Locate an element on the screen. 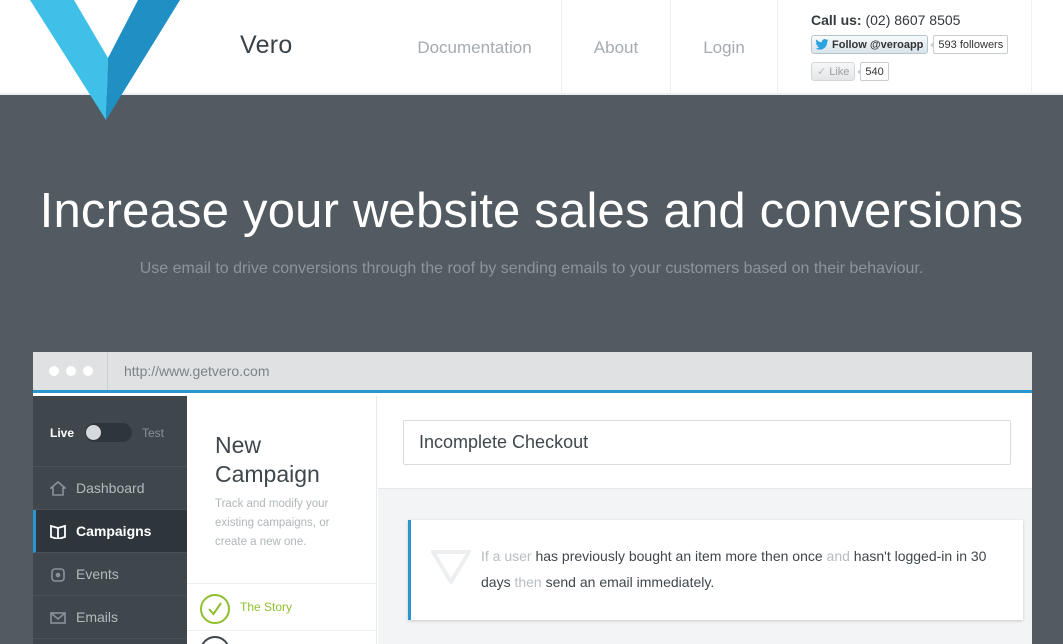 Image resolution: width=1063 pixels, height=644 pixels. header-divider is located at coordinates (1031, 47).